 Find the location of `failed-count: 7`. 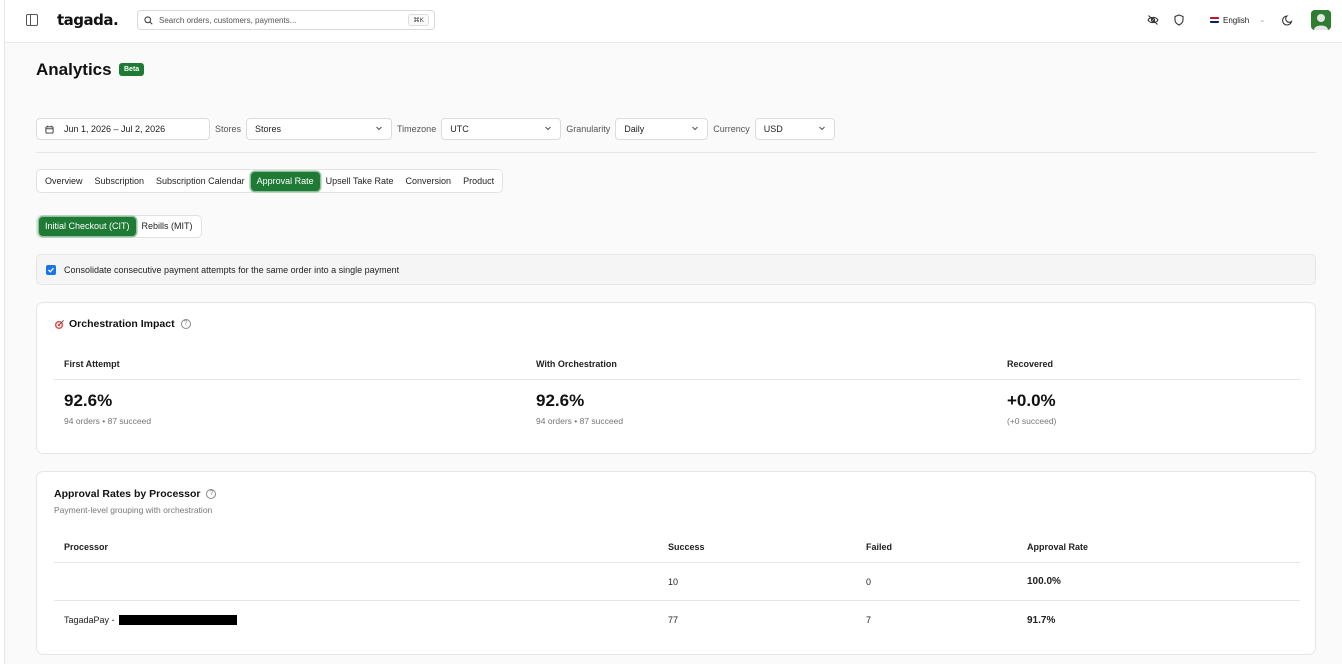

failed-count: 7 is located at coordinates (869, 620).